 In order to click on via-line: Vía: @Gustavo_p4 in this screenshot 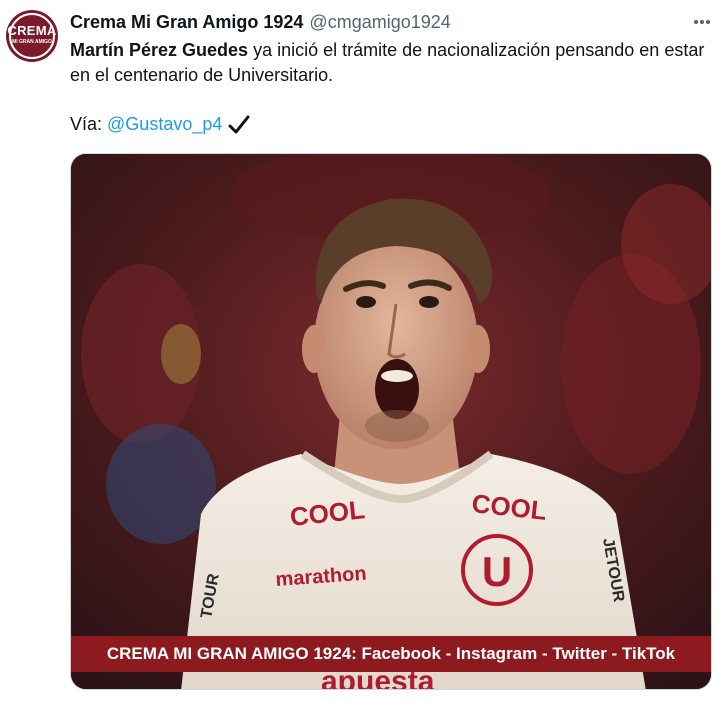, I will do `click(160, 124)`.